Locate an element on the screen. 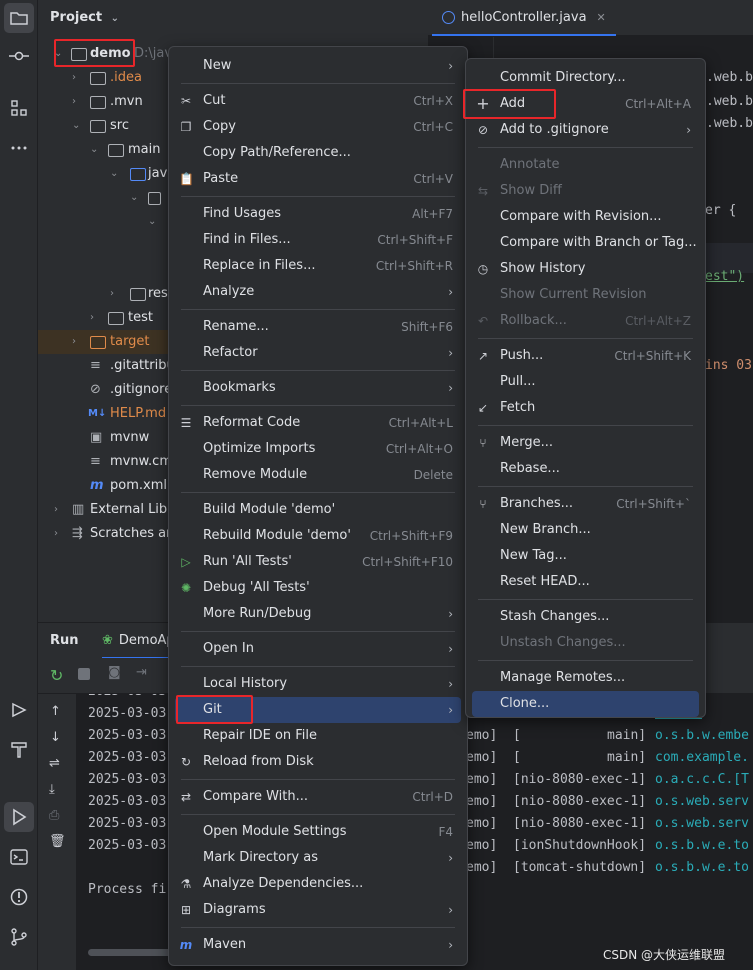 The width and height of the screenshot is (753, 970). close-icon: ✕ is located at coordinates (601, 17).